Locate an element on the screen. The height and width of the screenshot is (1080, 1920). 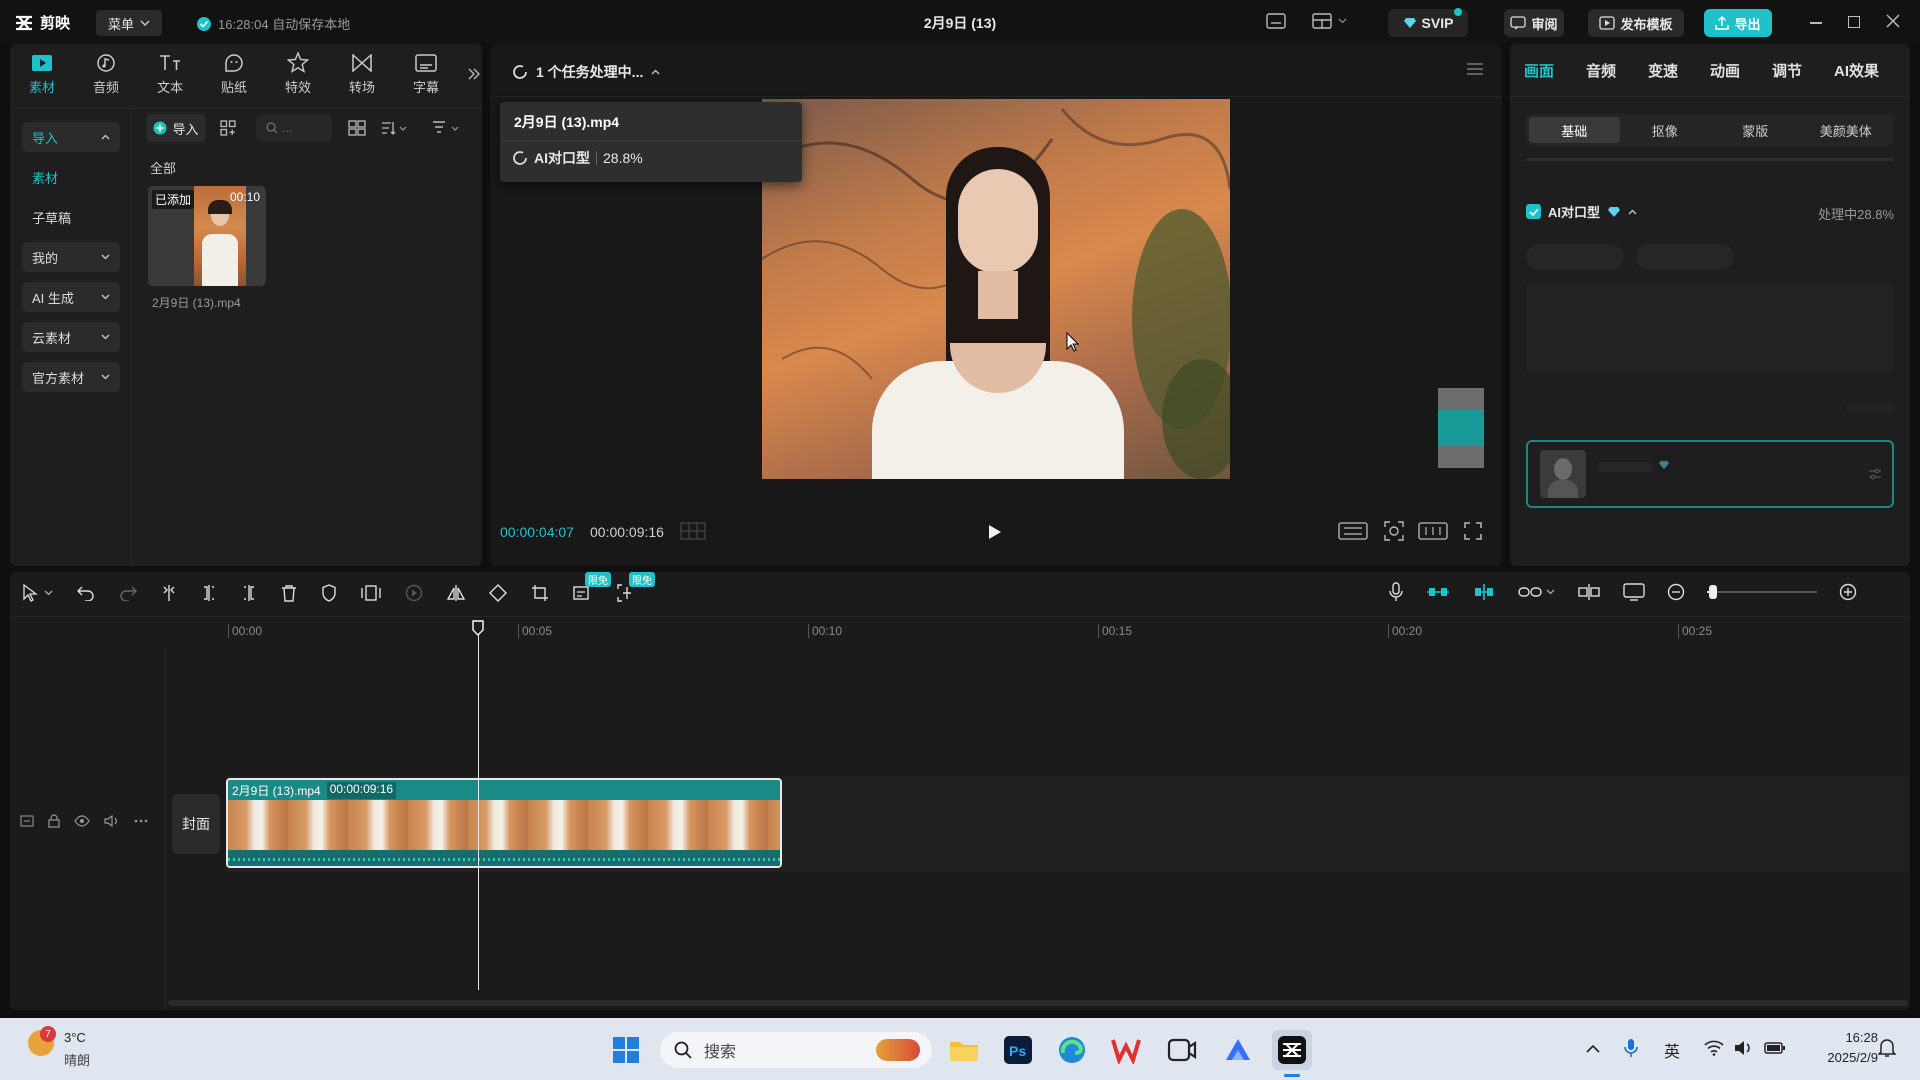
link-button is located at coordinates (1536, 592).